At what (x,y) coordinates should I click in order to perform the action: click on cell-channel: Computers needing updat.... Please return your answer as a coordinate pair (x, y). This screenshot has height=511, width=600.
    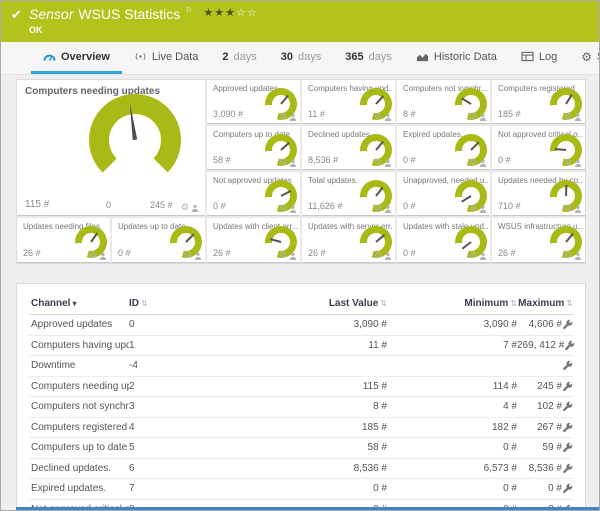
    Looking at the image, I should click on (79, 386).